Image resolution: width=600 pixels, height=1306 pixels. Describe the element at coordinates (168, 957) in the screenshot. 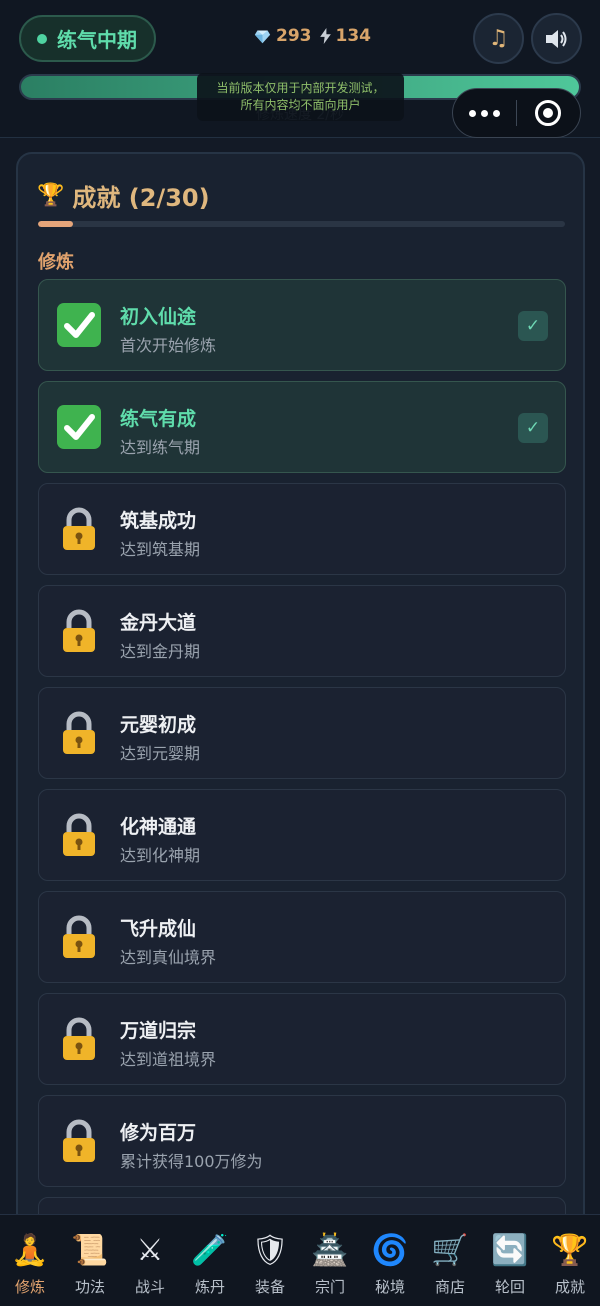

I see `achievement-description: 达到真仙境界` at that location.